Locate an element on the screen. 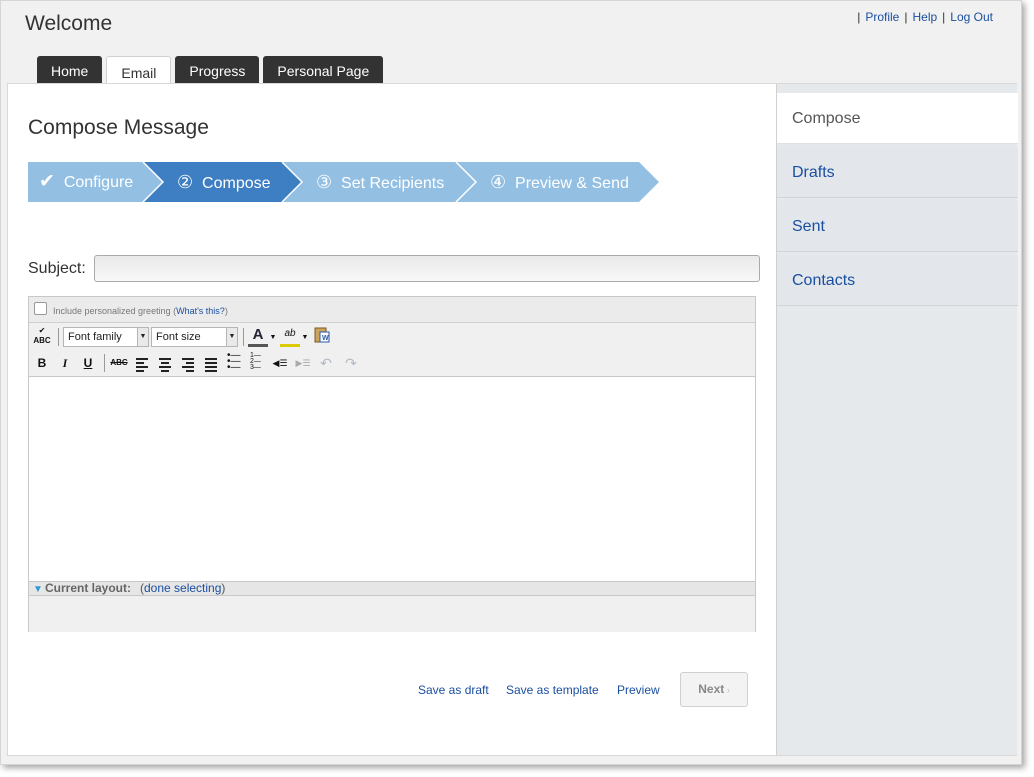 The image size is (1034, 777). next-label: Next is located at coordinates (711, 689).